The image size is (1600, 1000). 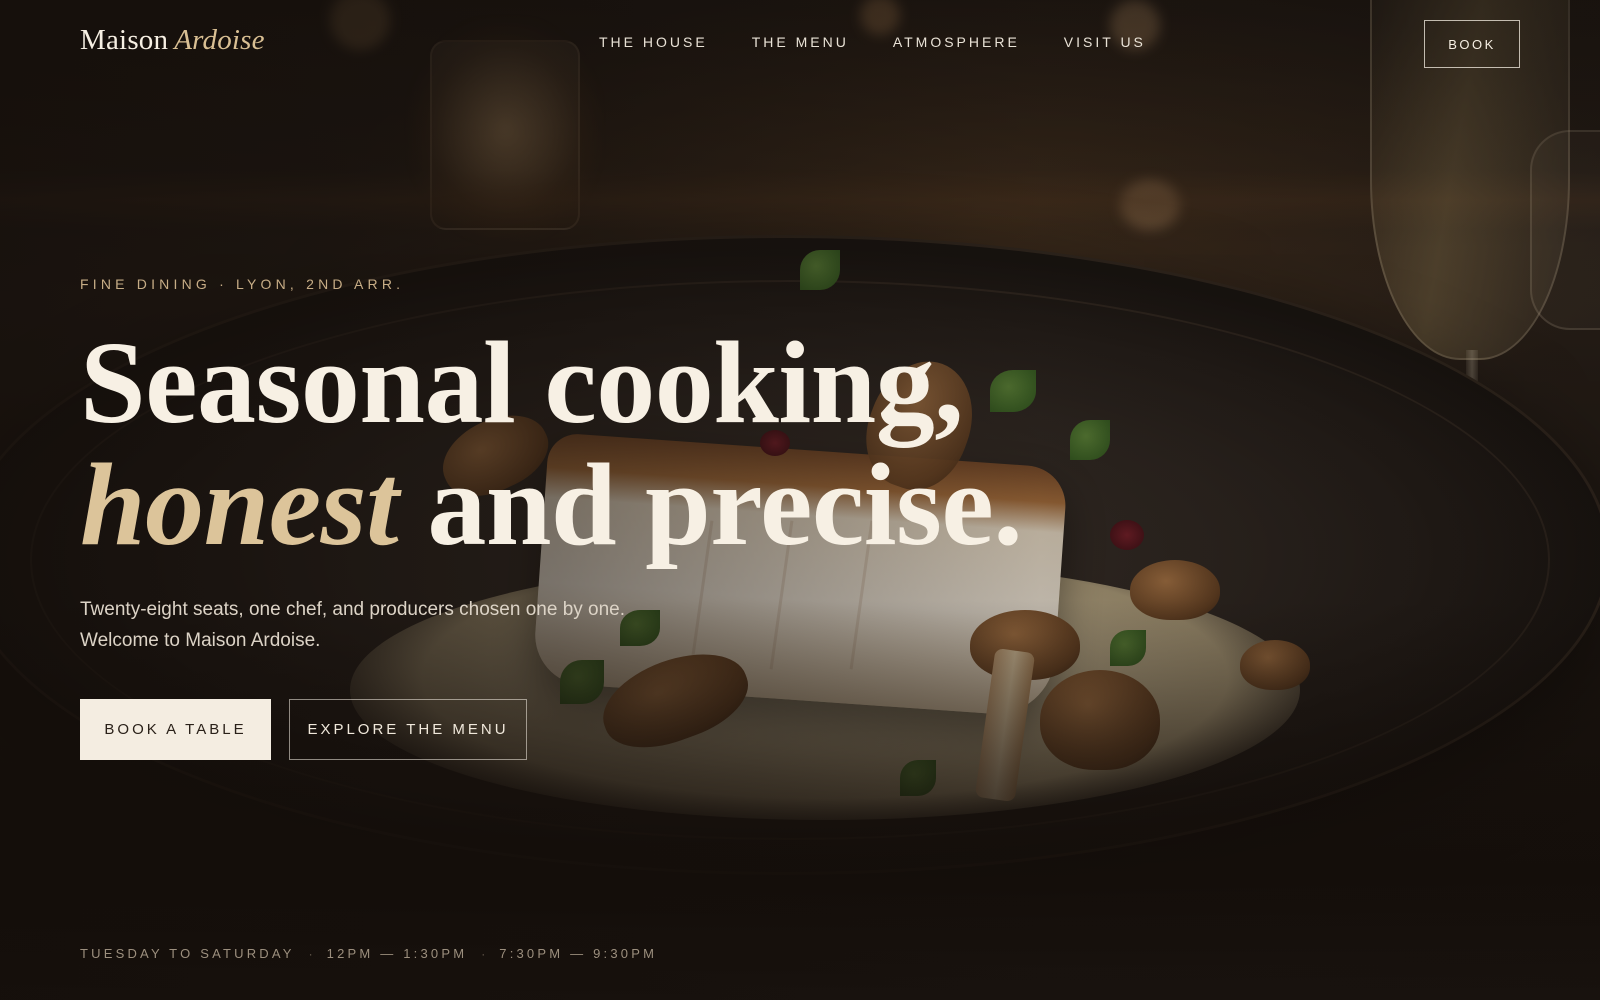 What do you see at coordinates (1472, 44) in the screenshot?
I see `book-button: BOOK` at bounding box center [1472, 44].